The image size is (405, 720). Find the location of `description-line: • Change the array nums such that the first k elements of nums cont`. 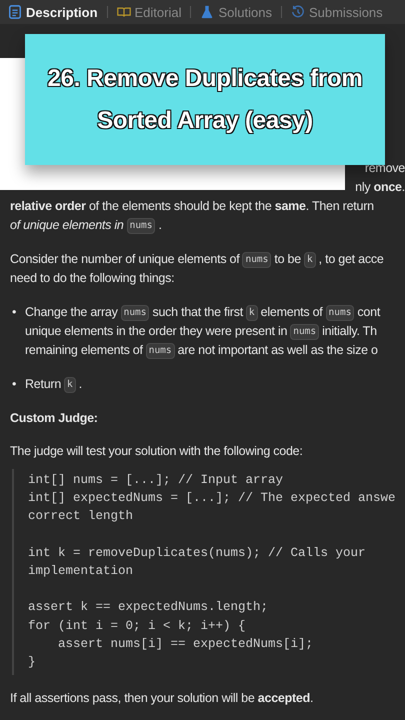

description-line: • Change the array nums such that the first k elements of nums cont is located at coordinates (195, 313).